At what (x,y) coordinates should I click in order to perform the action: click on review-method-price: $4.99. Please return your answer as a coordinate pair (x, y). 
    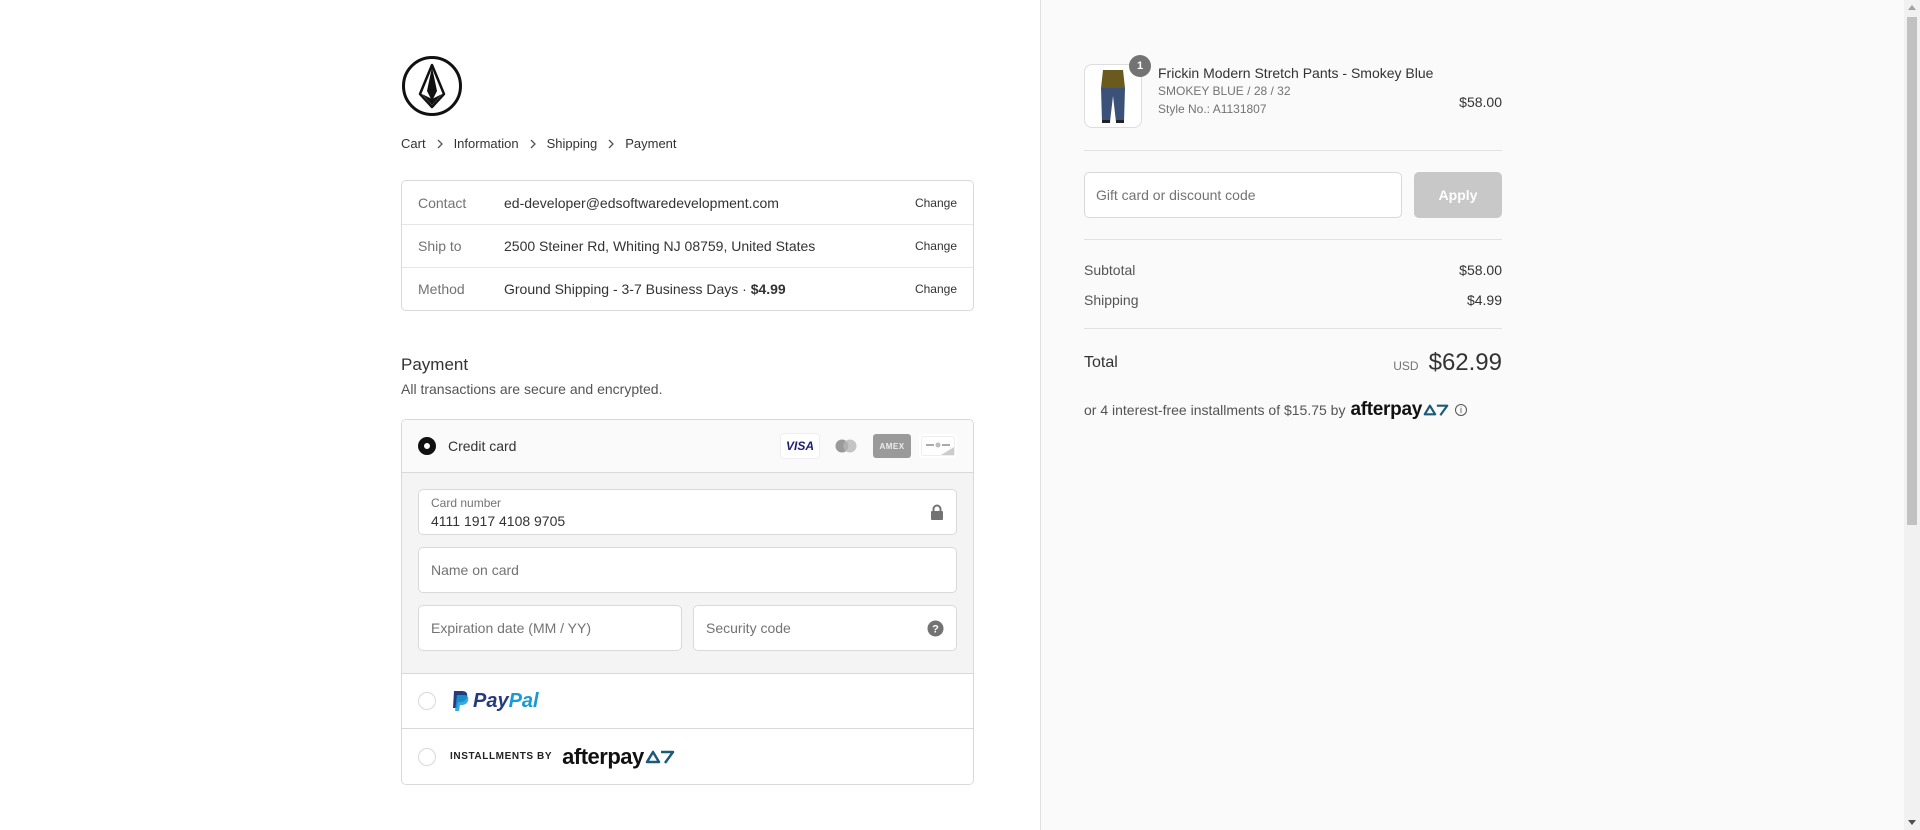
    Looking at the image, I should click on (768, 289).